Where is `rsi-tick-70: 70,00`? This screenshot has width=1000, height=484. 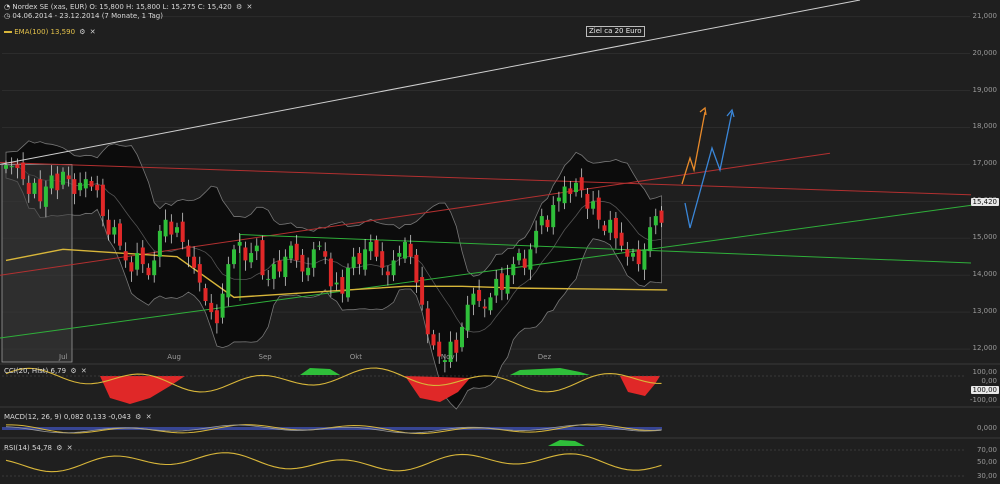
rsi-tick-70: 70,00 is located at coordinates (986, 450).